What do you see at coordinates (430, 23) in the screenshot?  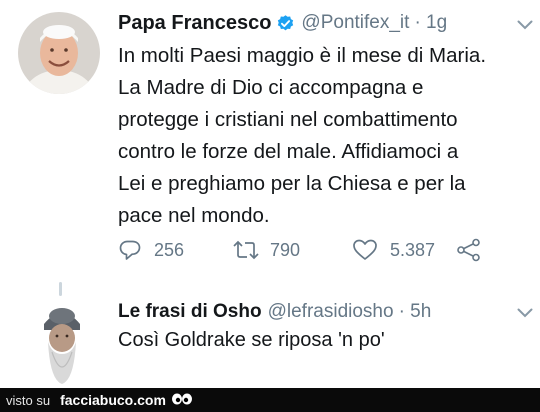 I see `tweet-timestamp: · 1g` at bounding box center [430, 23].